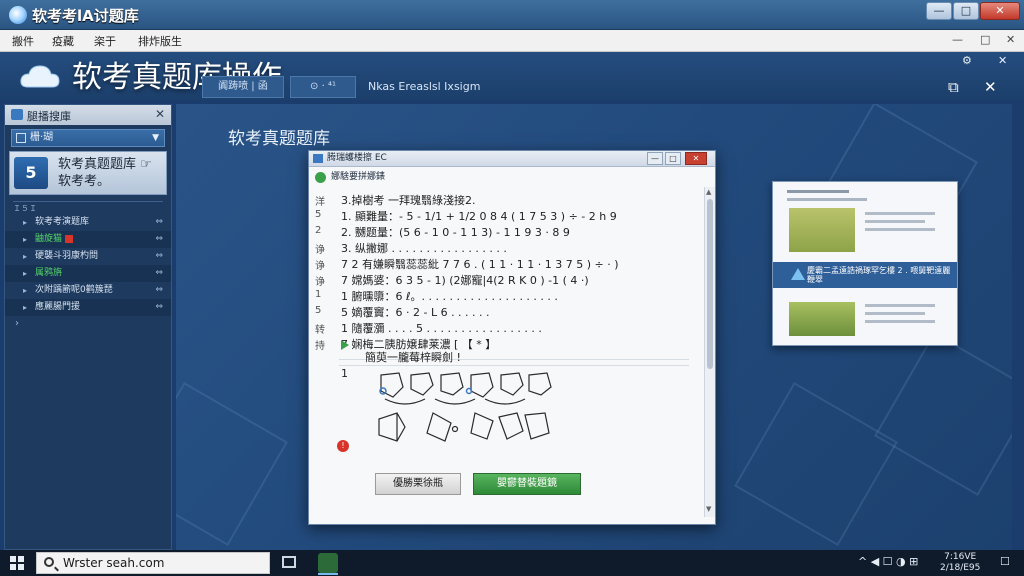 The width and height of the screenshot is (1024, 576). Describe the element at coordinates (320, 266) in the screenshot. I see `side-label: 诤` at that location.